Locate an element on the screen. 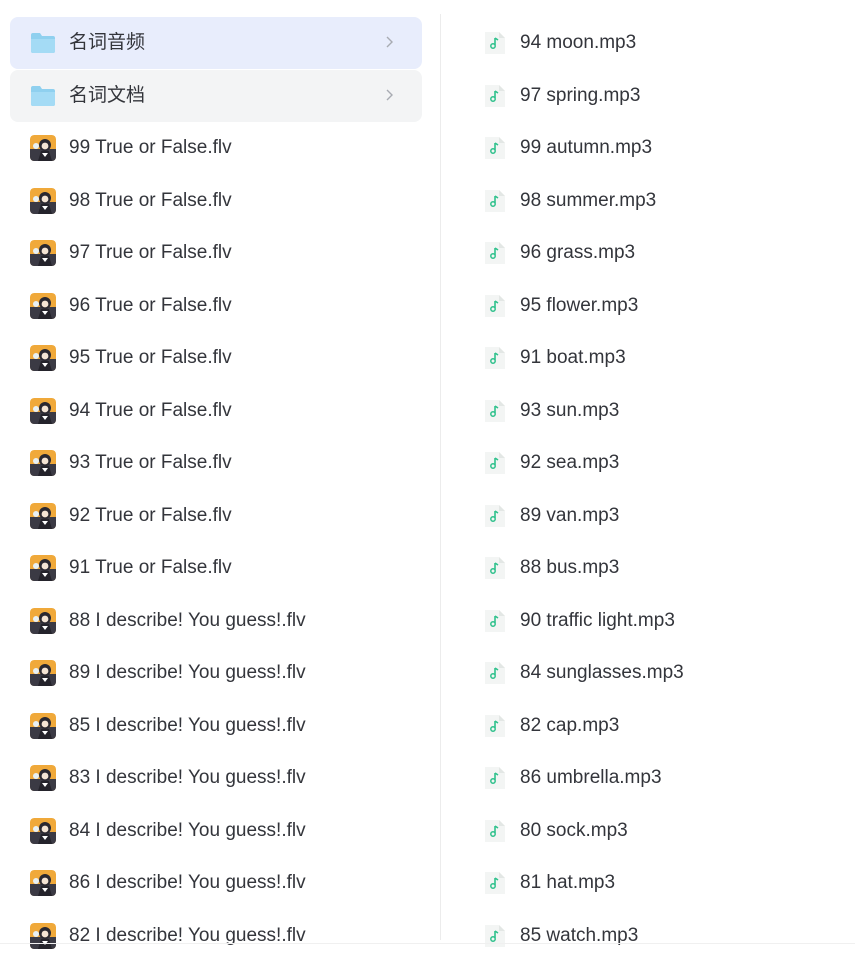 This screenshot has width=855, height=954. file-row: 99 True or False.flv is located at coordinates (216, 148).